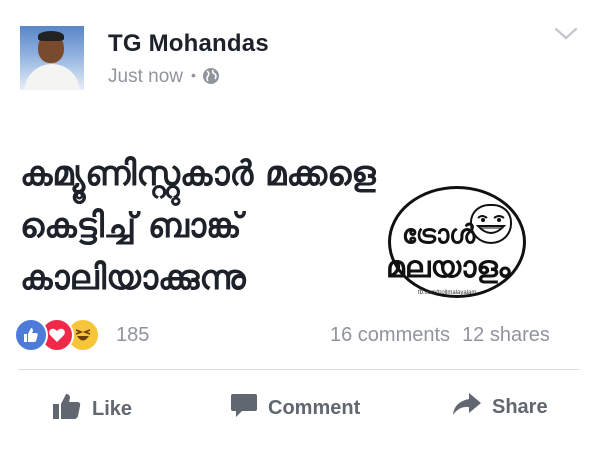  Describe the element at coordinates (299, 369) in the screenshot. I see `divider` at that location.